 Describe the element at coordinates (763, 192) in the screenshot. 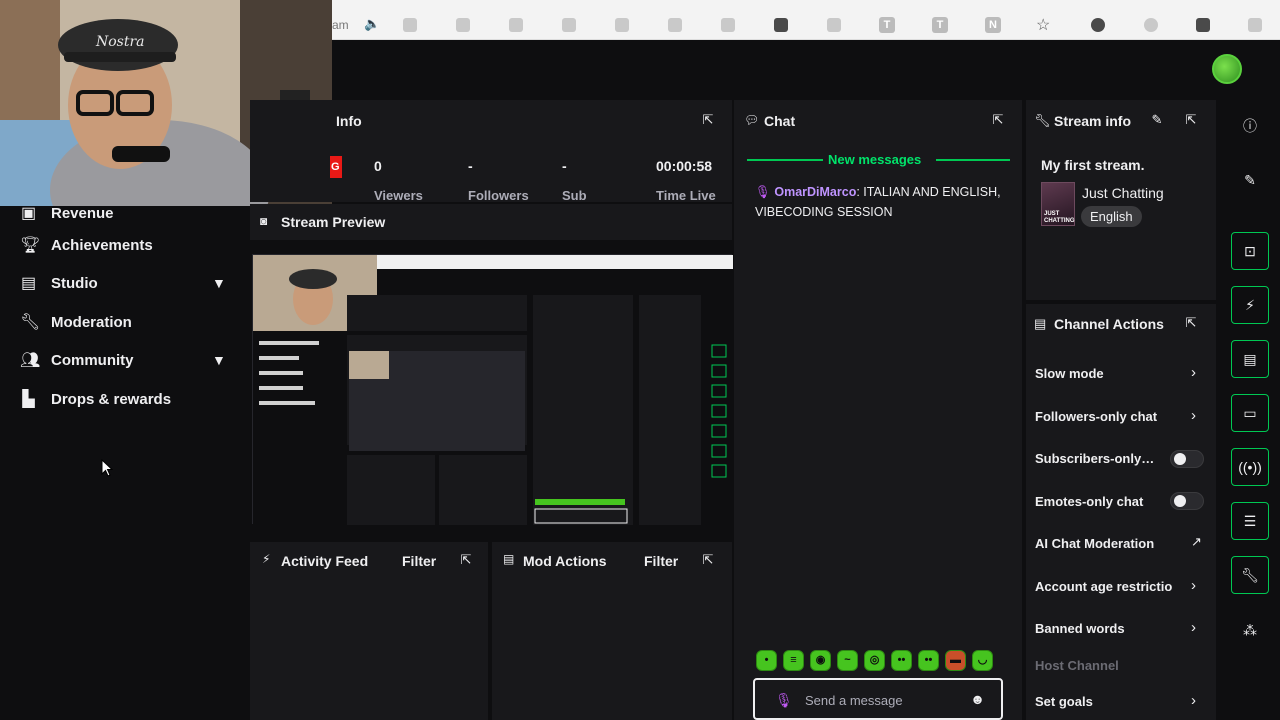

I see `mic-badge-icon: 🎙︎` at that location.